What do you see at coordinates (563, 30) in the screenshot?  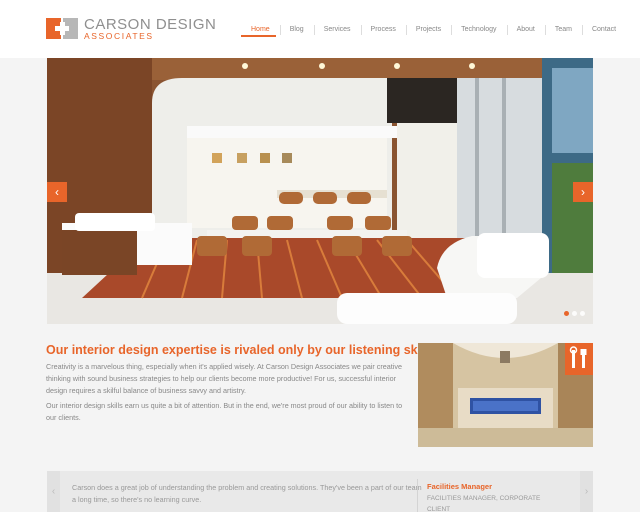 I see `nav-team: Team` at bounding box center [563, 30].